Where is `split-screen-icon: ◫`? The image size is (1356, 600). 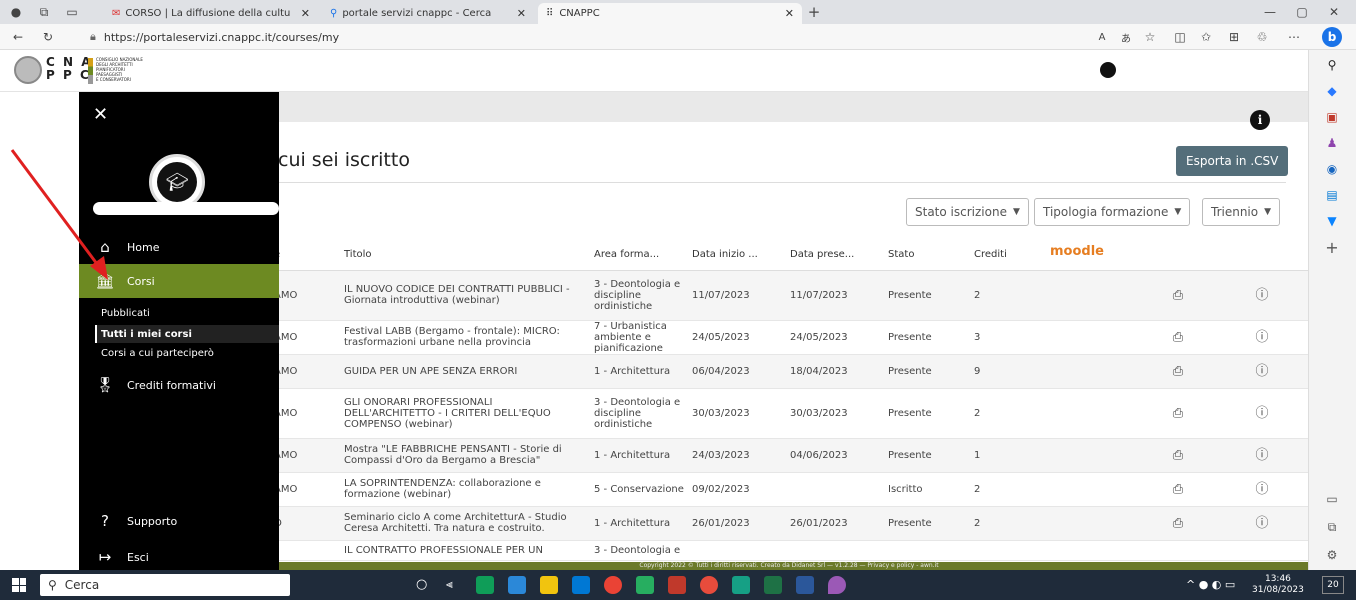
split-screen-icon: ◫ is located at coordinates (1180, 37).